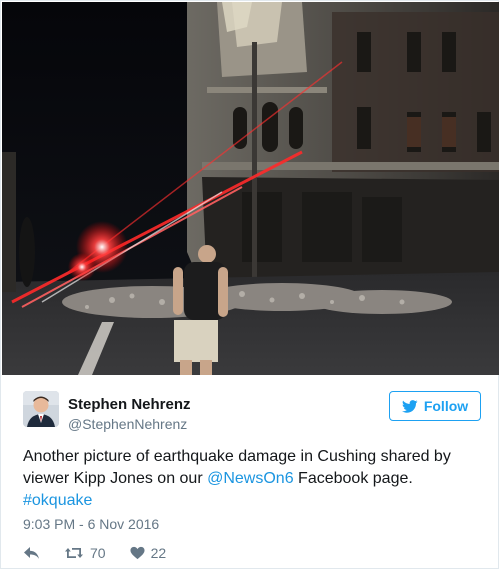 The width and height of the screenshot is (499, 569). I want to click on heart-icon, so click(137, 553).